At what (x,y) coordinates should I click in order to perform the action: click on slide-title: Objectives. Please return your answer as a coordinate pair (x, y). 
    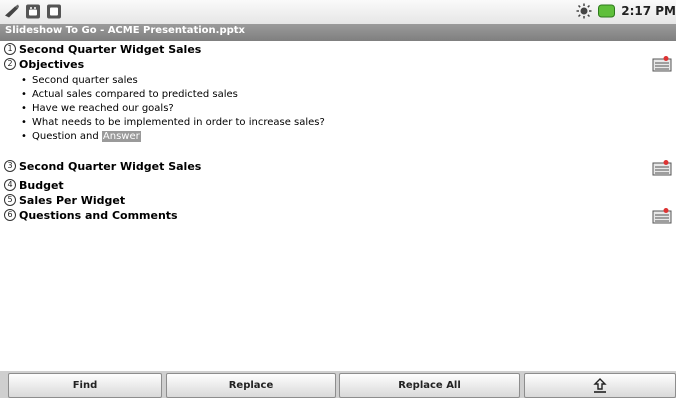
    Looking at the image, I should click on (52, 64).